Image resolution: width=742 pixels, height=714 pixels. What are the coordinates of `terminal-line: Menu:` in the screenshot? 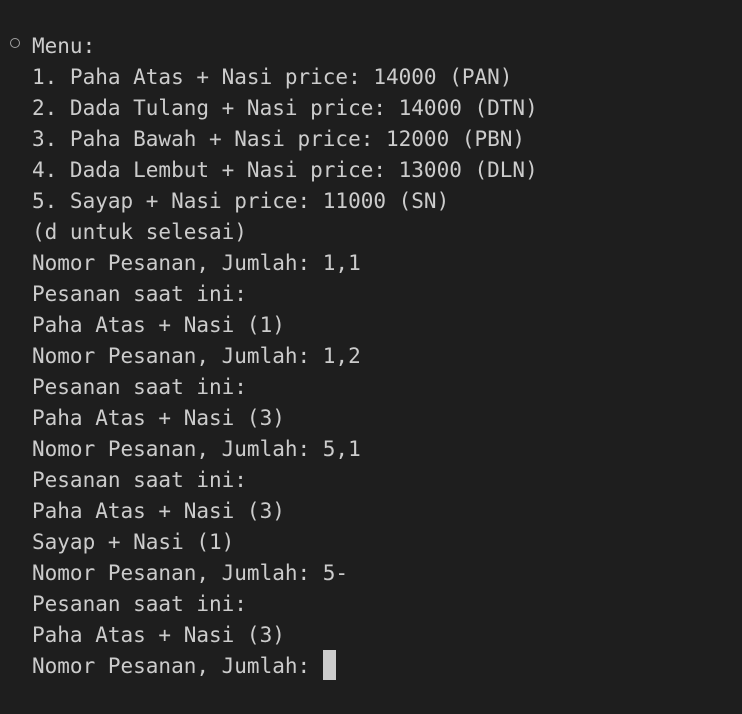 It's located at (64, 46).